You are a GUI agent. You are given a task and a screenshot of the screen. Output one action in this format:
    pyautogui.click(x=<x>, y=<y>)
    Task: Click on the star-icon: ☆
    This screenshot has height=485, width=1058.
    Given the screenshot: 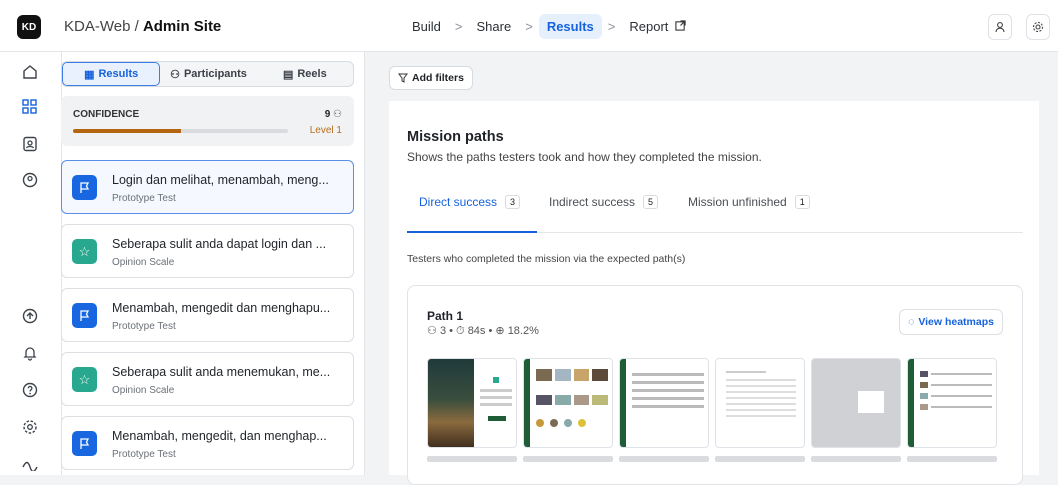 What is the action you would take?
    pyautogui.click(x=84, y=379)
    